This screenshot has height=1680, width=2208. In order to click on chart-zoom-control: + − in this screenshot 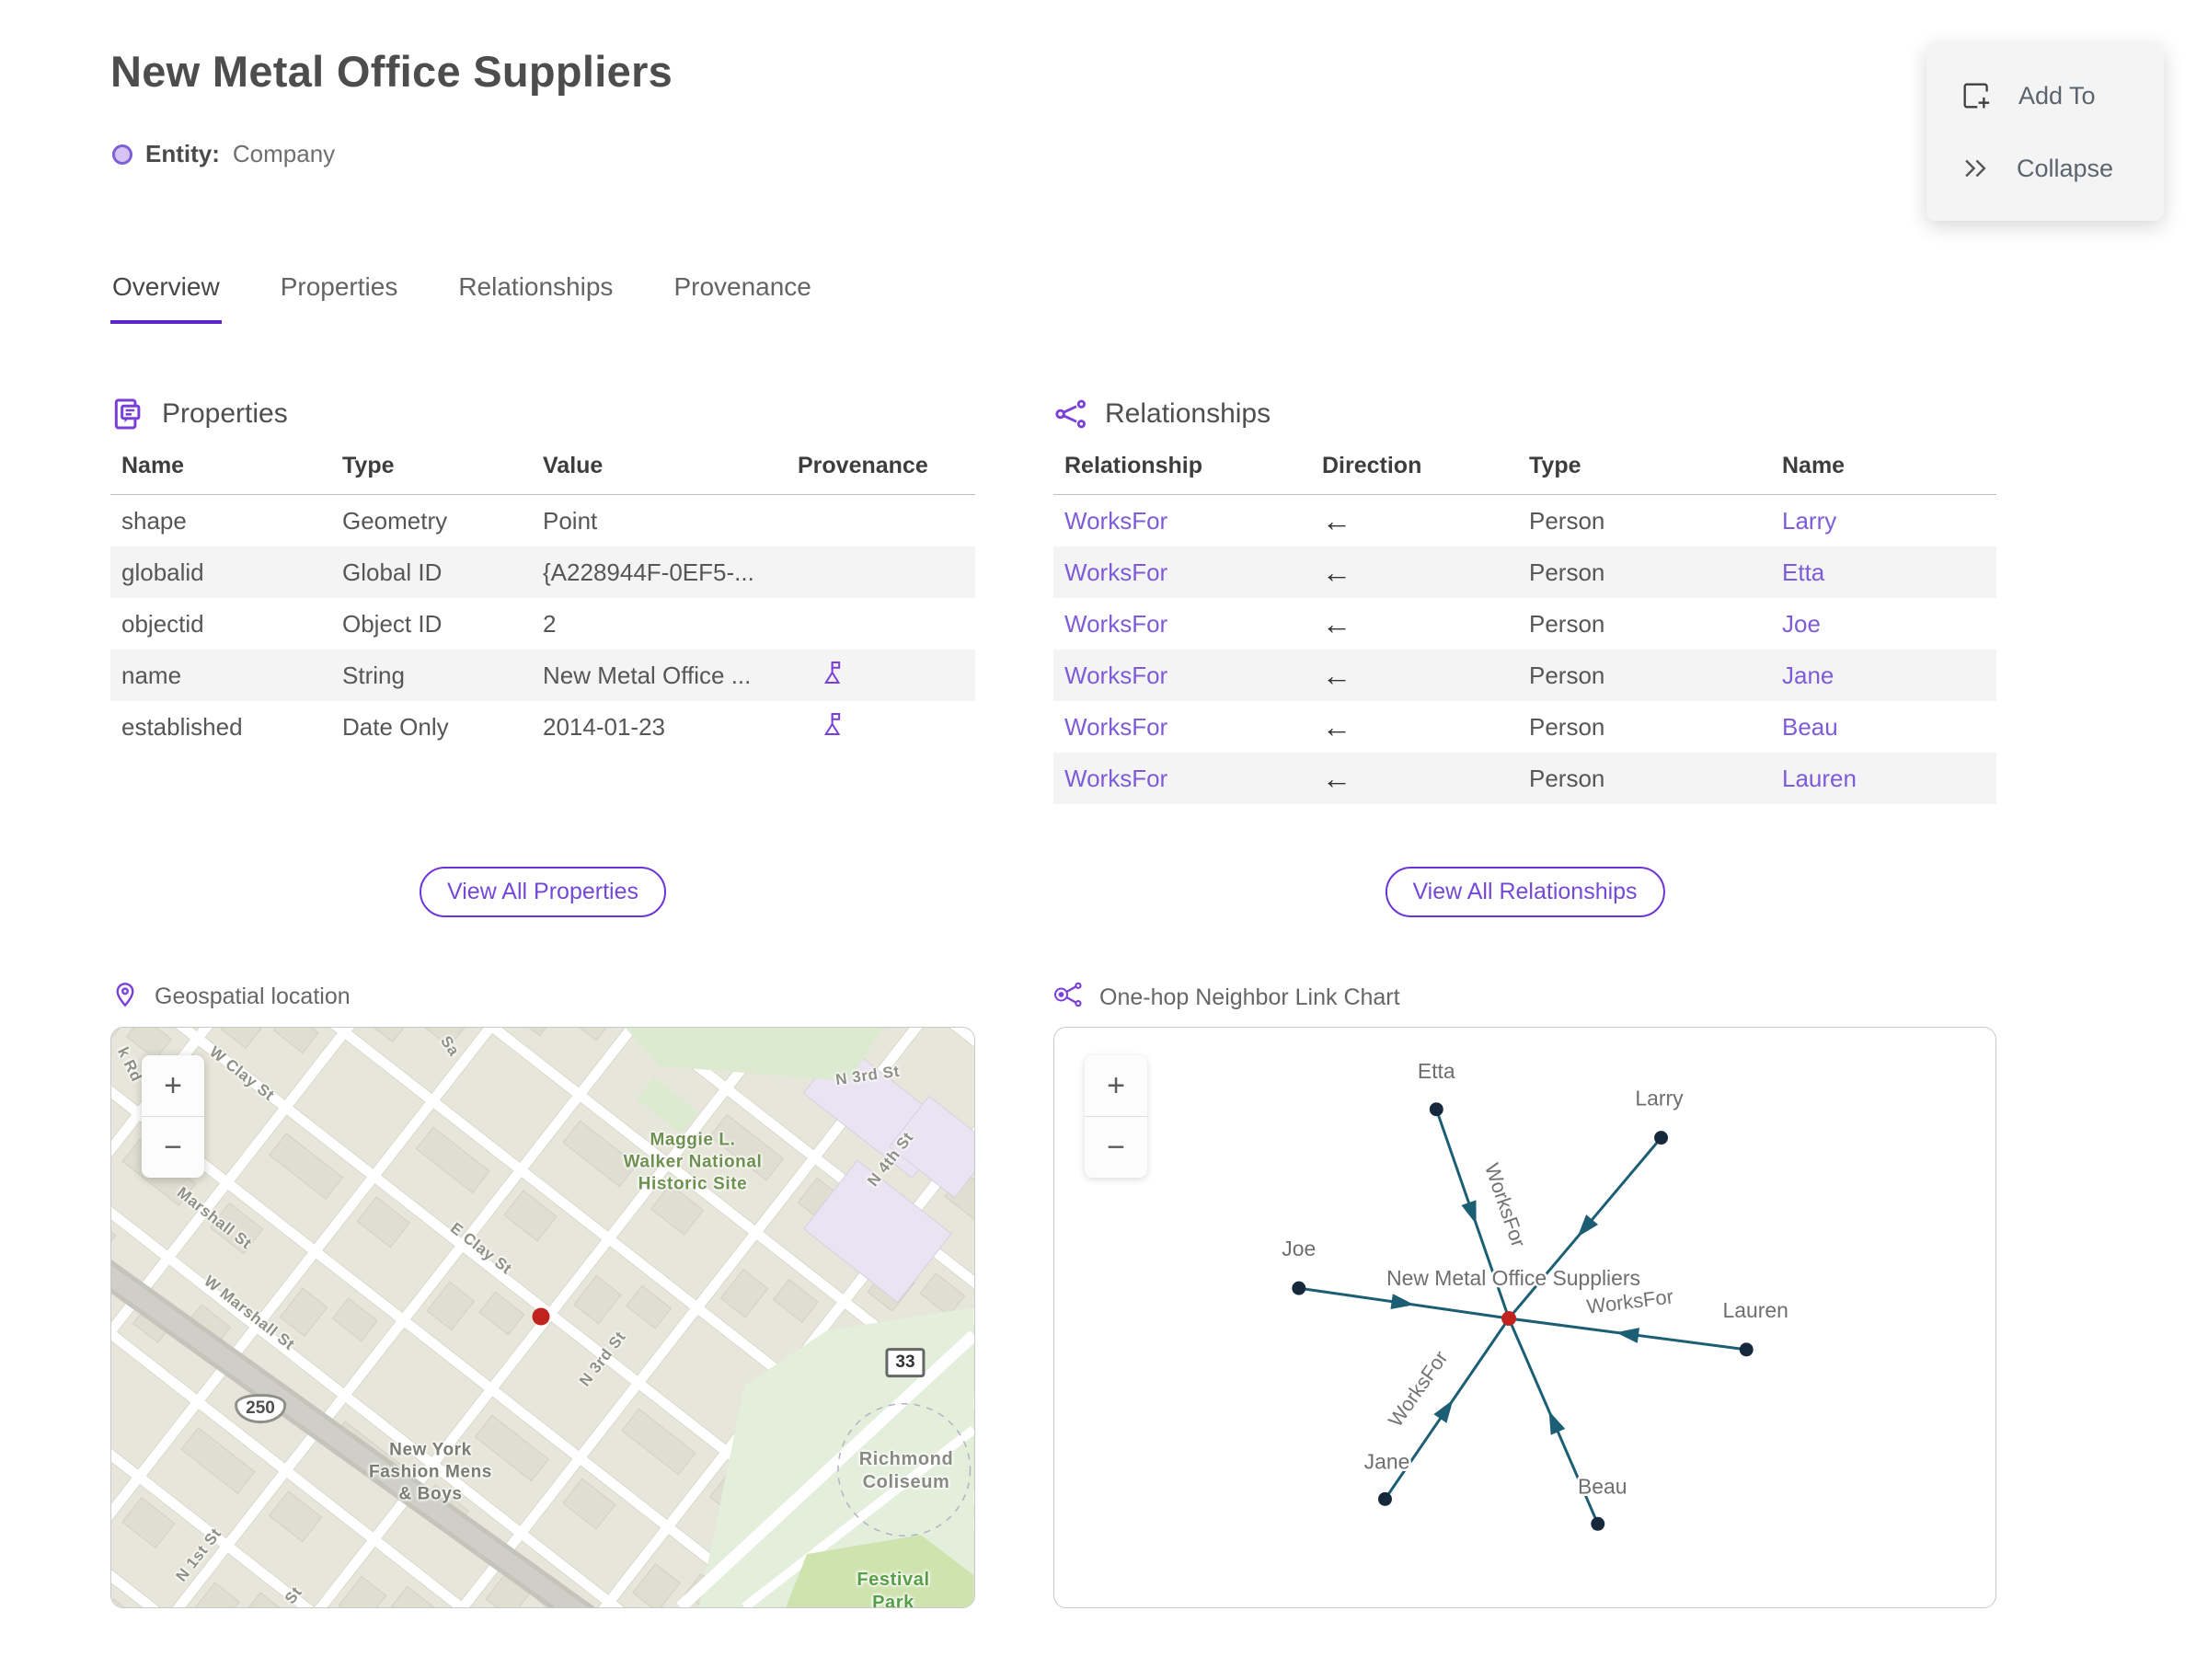, I will do `click(1116, 1116)`.